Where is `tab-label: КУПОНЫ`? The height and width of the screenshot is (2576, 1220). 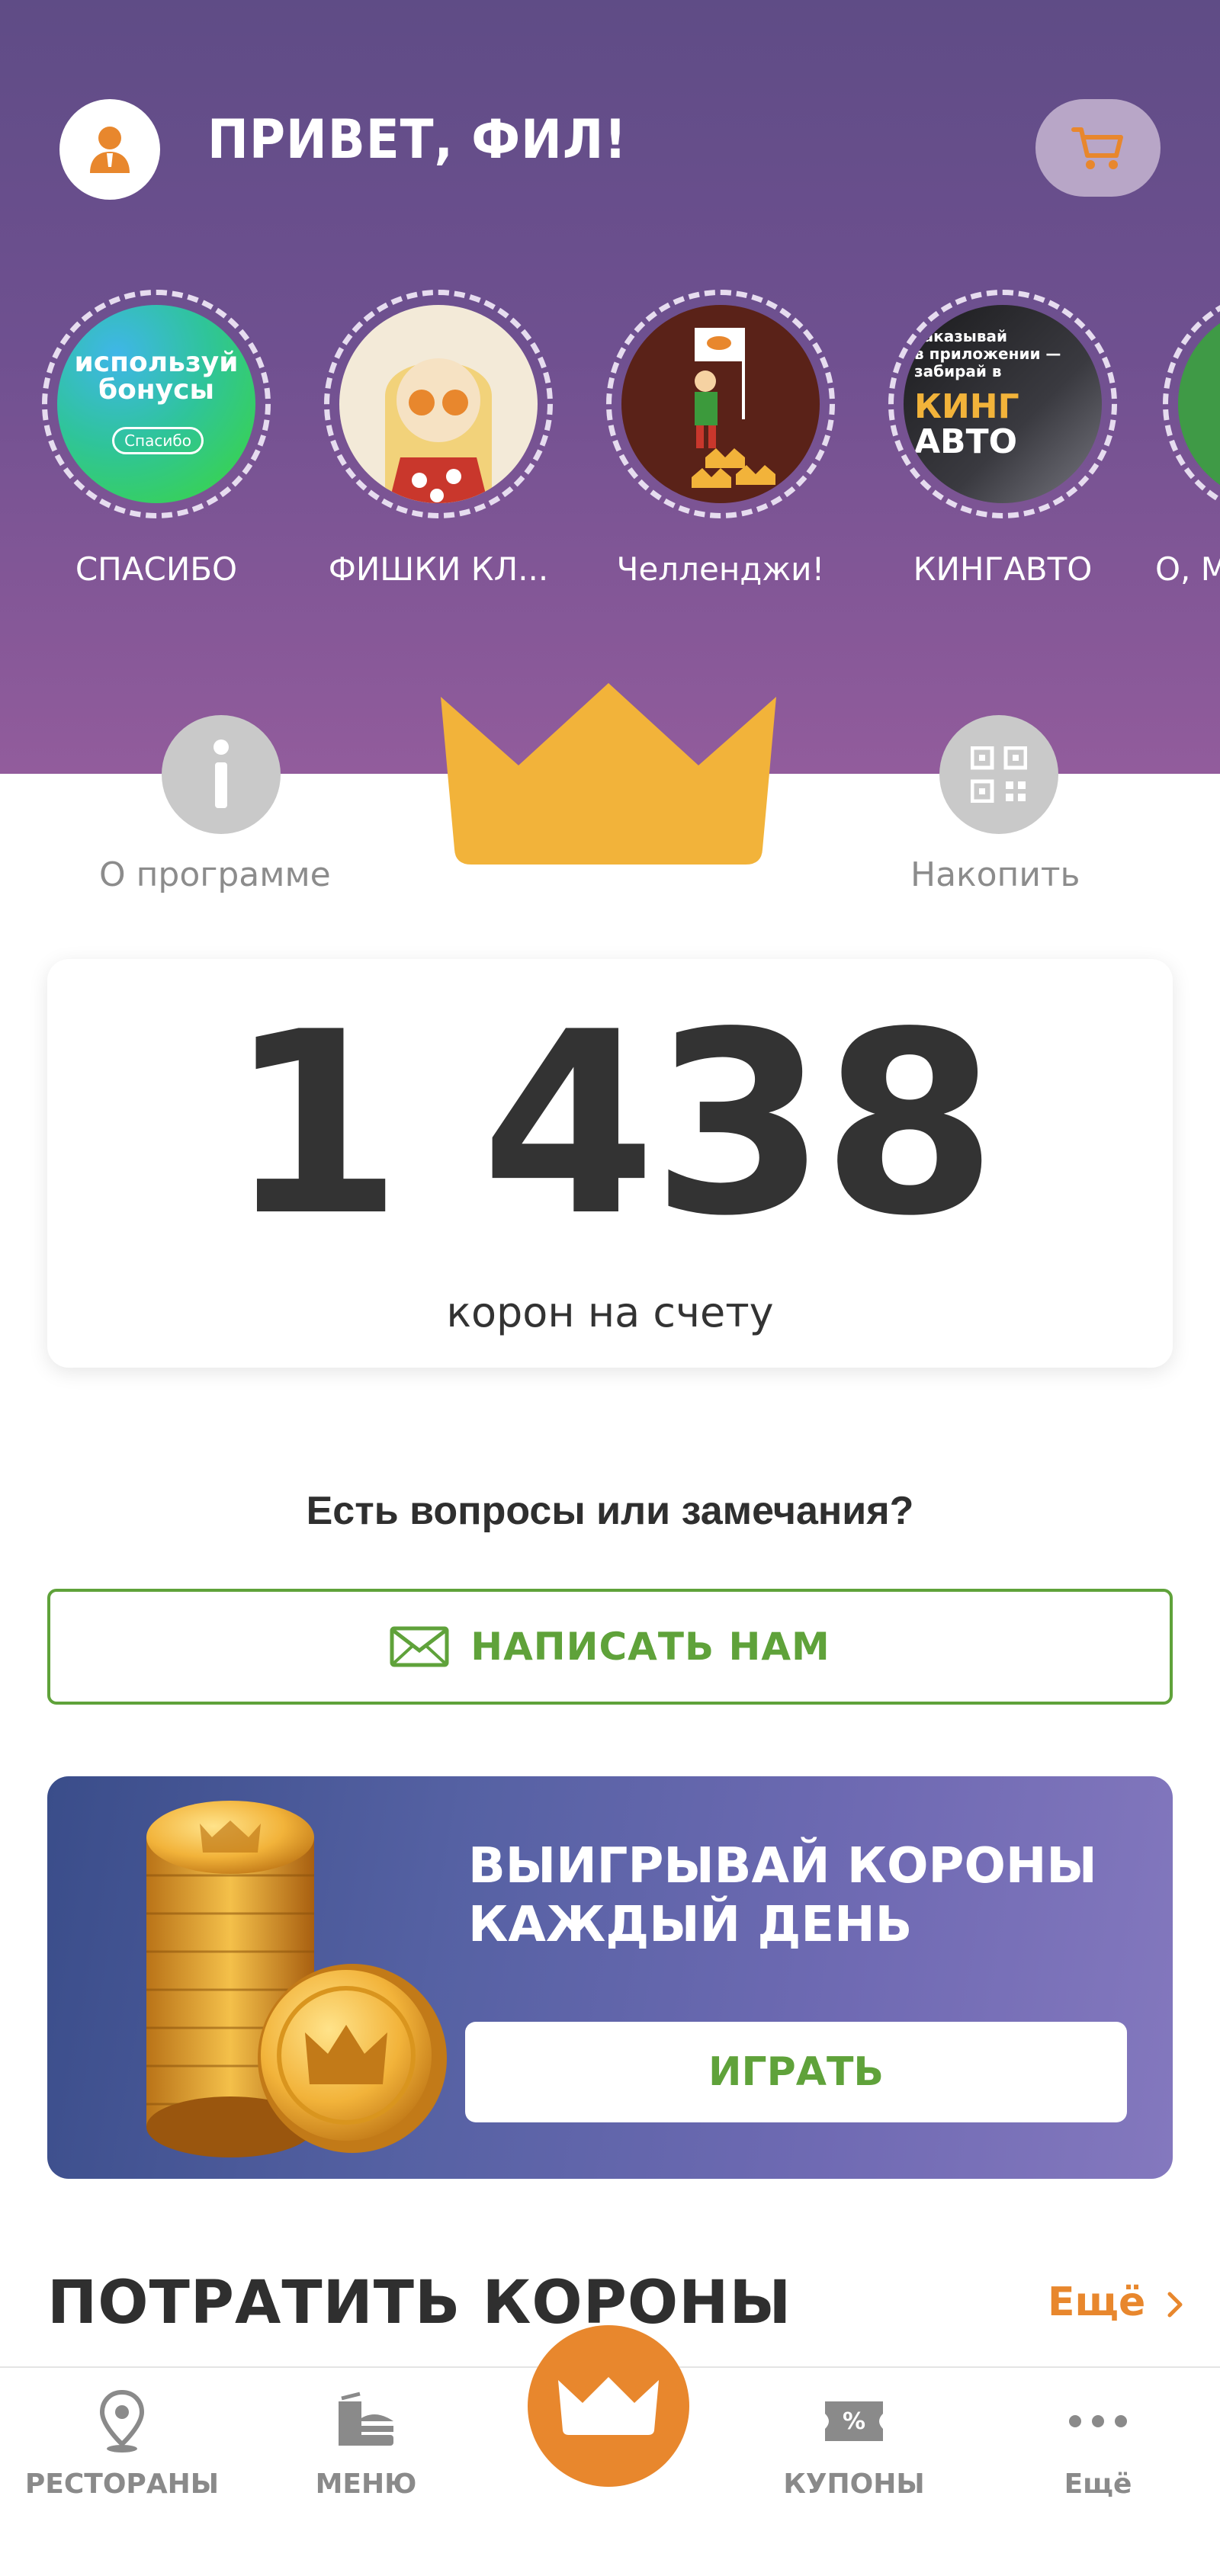 tab-label: КУПОНЫ is located at coordinates (854, 2484).